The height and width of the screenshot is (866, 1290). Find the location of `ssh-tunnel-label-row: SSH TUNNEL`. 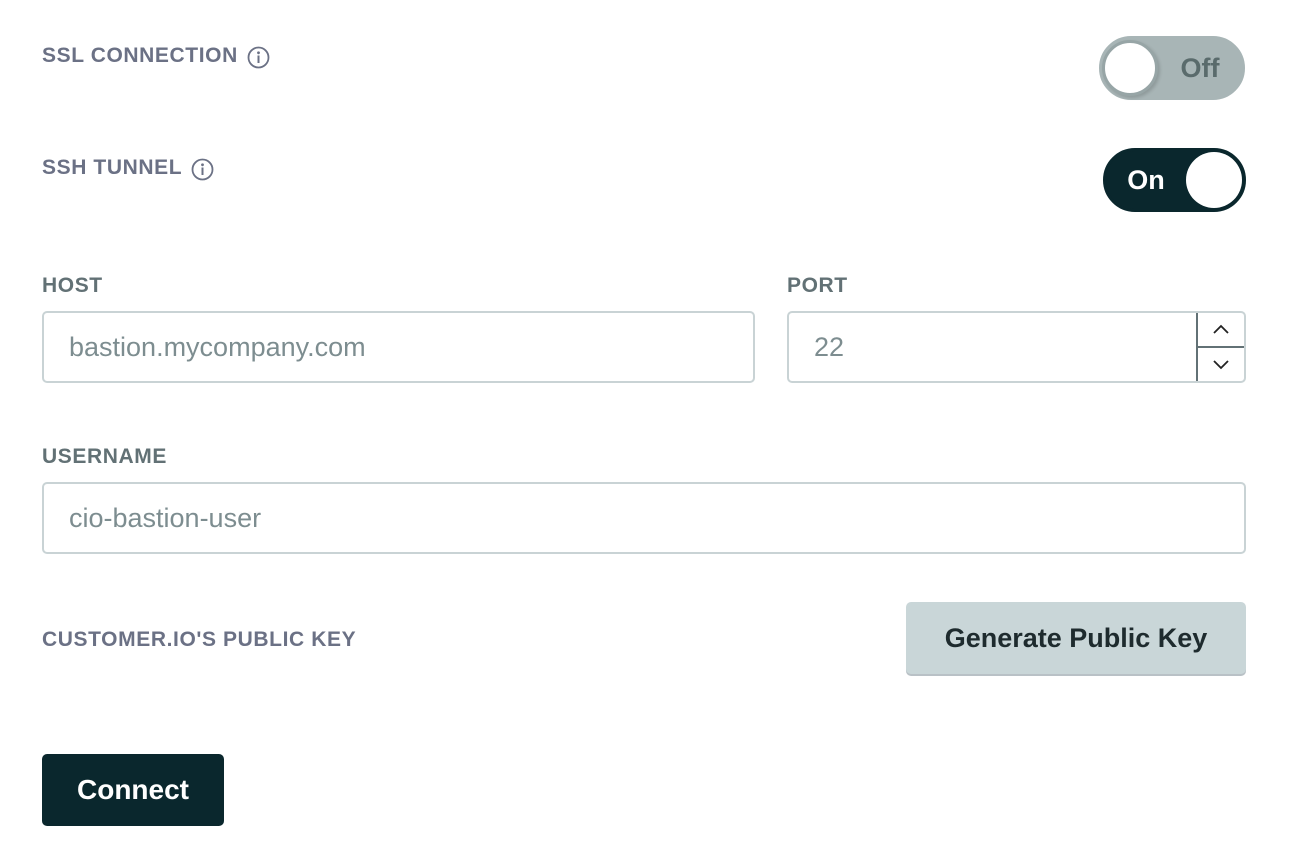

ssh-tunnel-label-row: SSH TUNNEL is located at coordinates (128, 168).